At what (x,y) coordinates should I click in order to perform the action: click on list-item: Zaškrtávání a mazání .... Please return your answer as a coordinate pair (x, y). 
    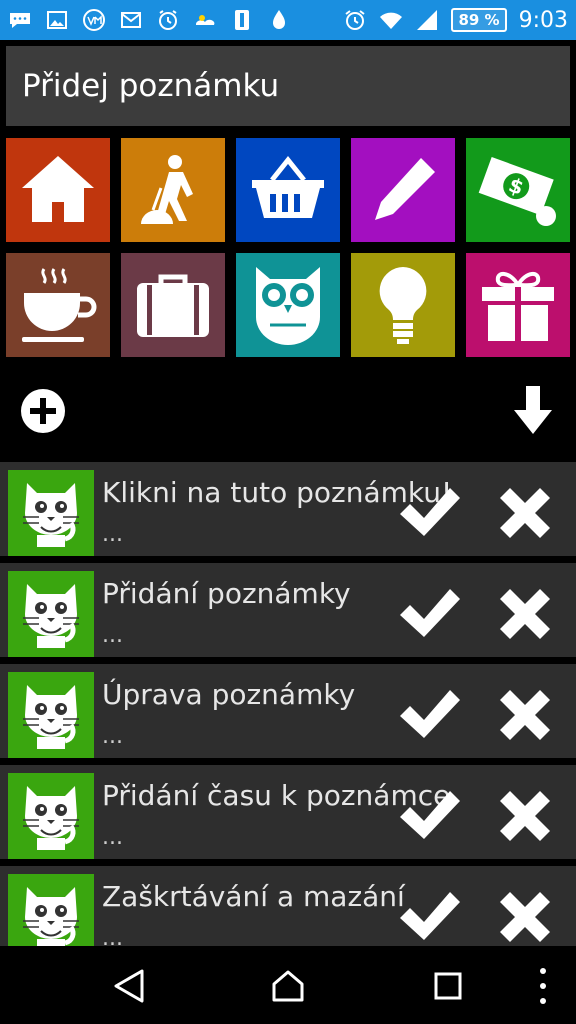
    Looking at the image, I should click on (288, 906).